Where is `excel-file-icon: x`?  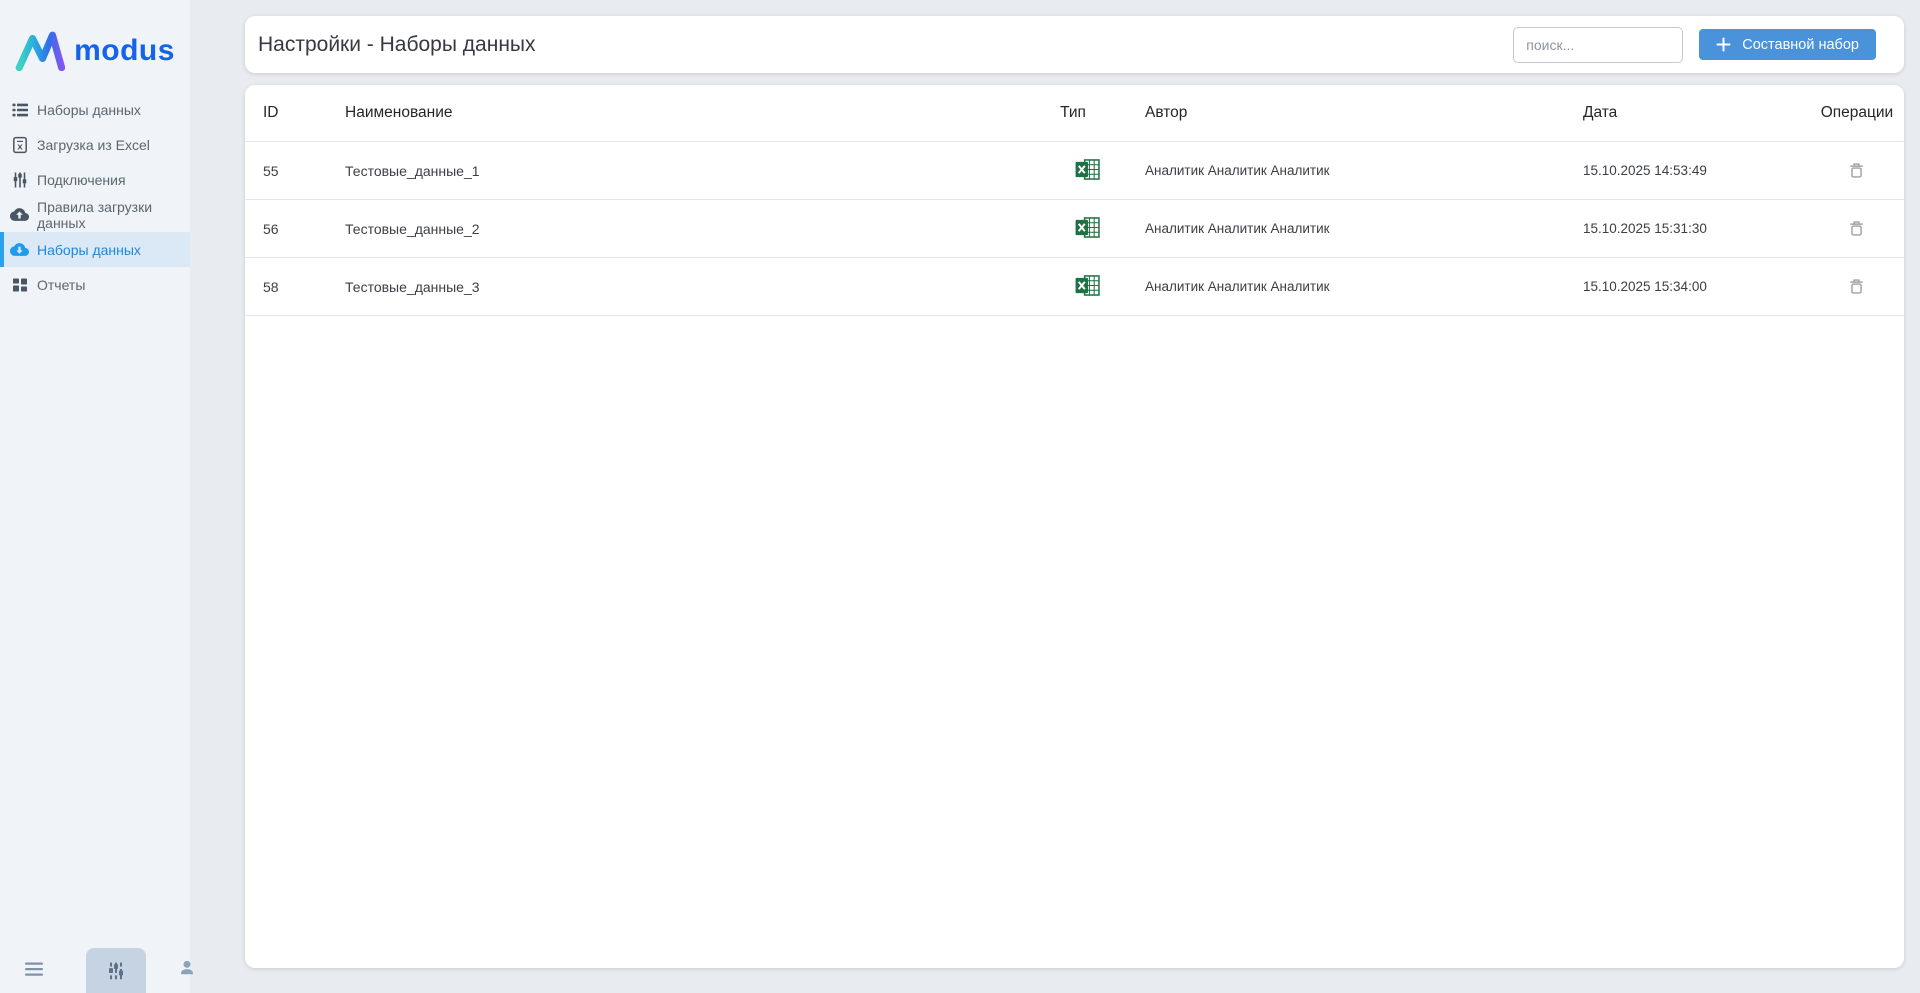 excel-file-icon: x is located at coordinates (19, 144).